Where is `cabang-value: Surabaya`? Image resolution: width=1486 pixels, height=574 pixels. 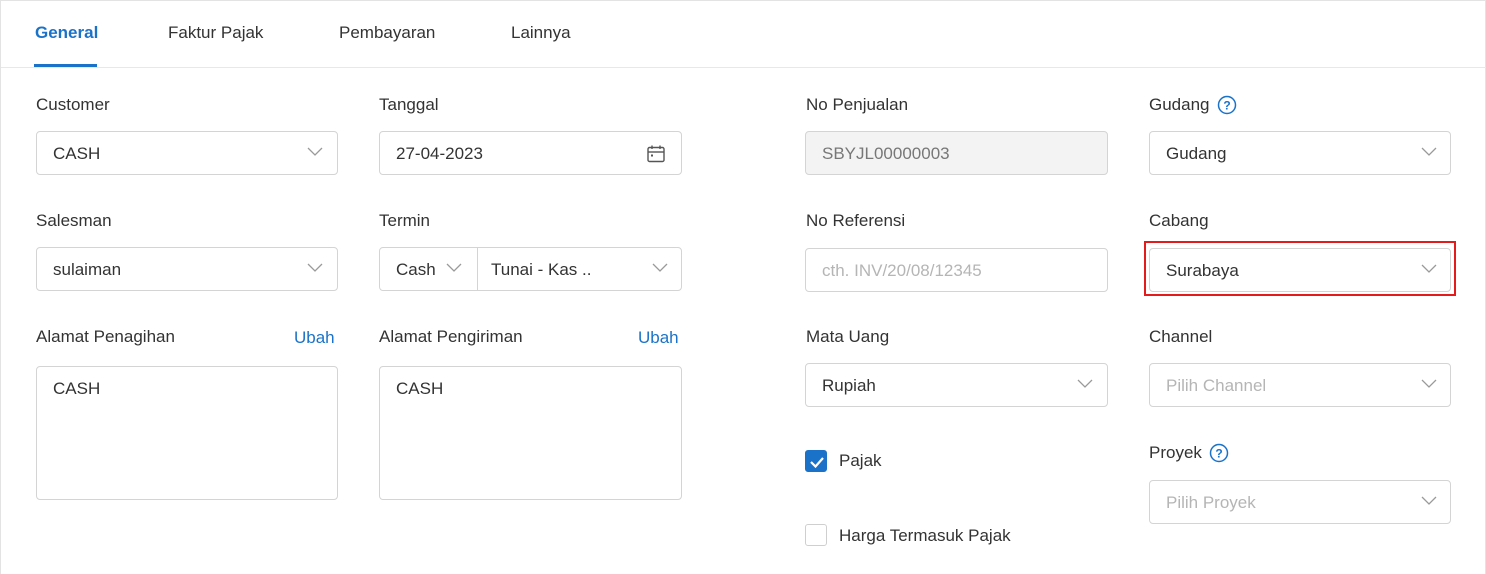 cabang-value: Surabaya is located at coordinates (1202, 270).